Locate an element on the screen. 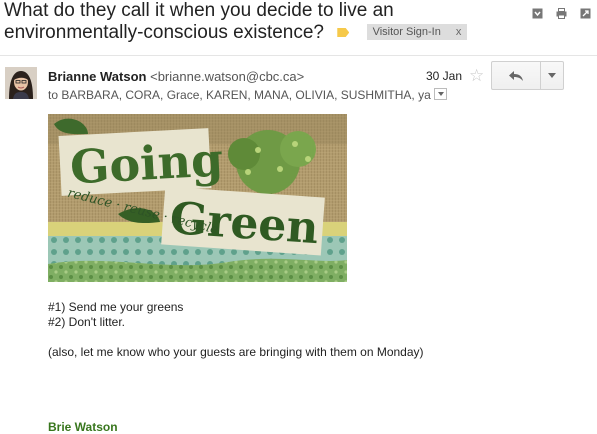 Image resolution: width=597 pixels, height=434 pixels. avatar is located at coordinates (21, 83).